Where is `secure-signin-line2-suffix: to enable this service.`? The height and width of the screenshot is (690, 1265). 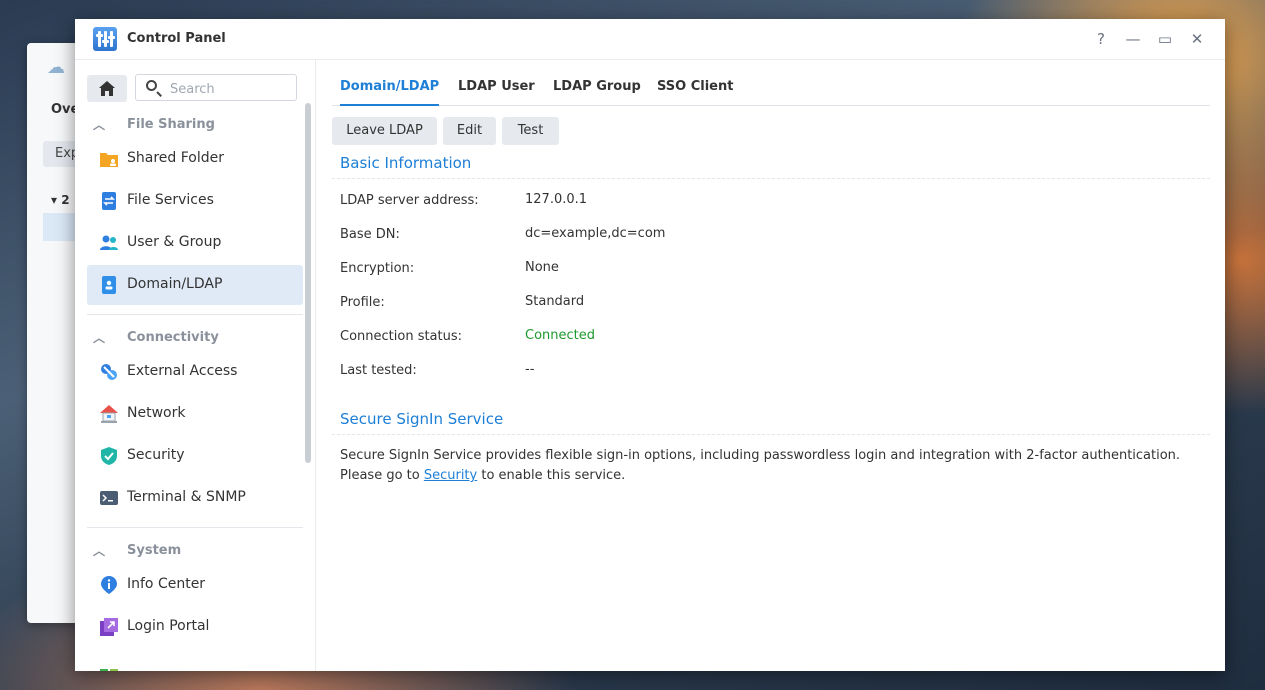 secure-signin-line2-suffix: to enable this service. is located at coordinates (551, 475).